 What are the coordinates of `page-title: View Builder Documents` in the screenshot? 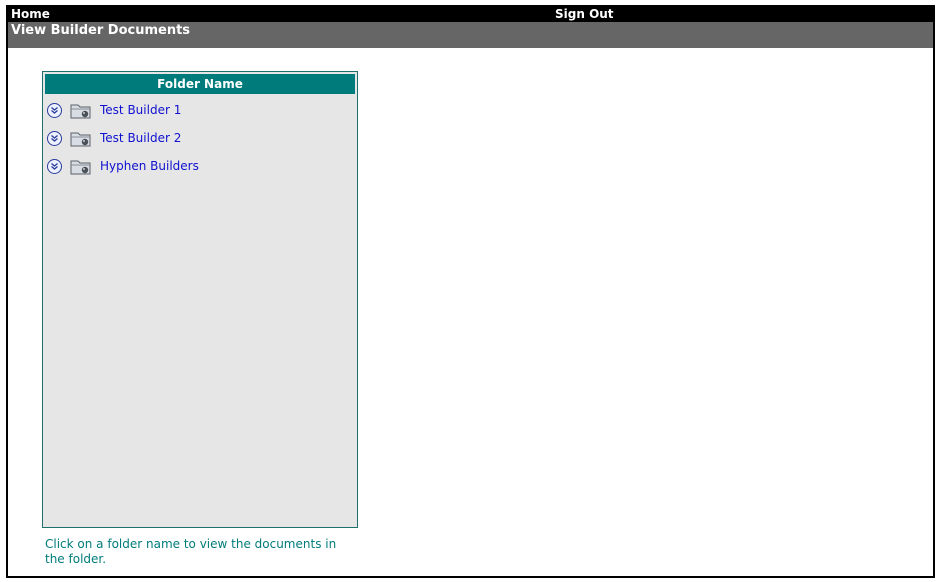 It's located at (101, 30).